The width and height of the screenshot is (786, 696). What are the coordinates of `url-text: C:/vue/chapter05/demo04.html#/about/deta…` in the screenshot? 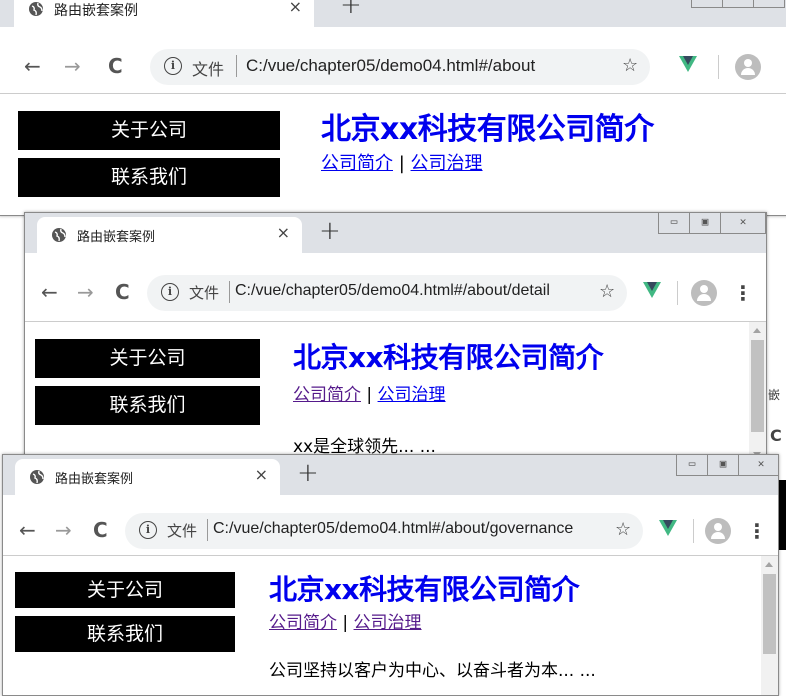 It's located at (392, 291).